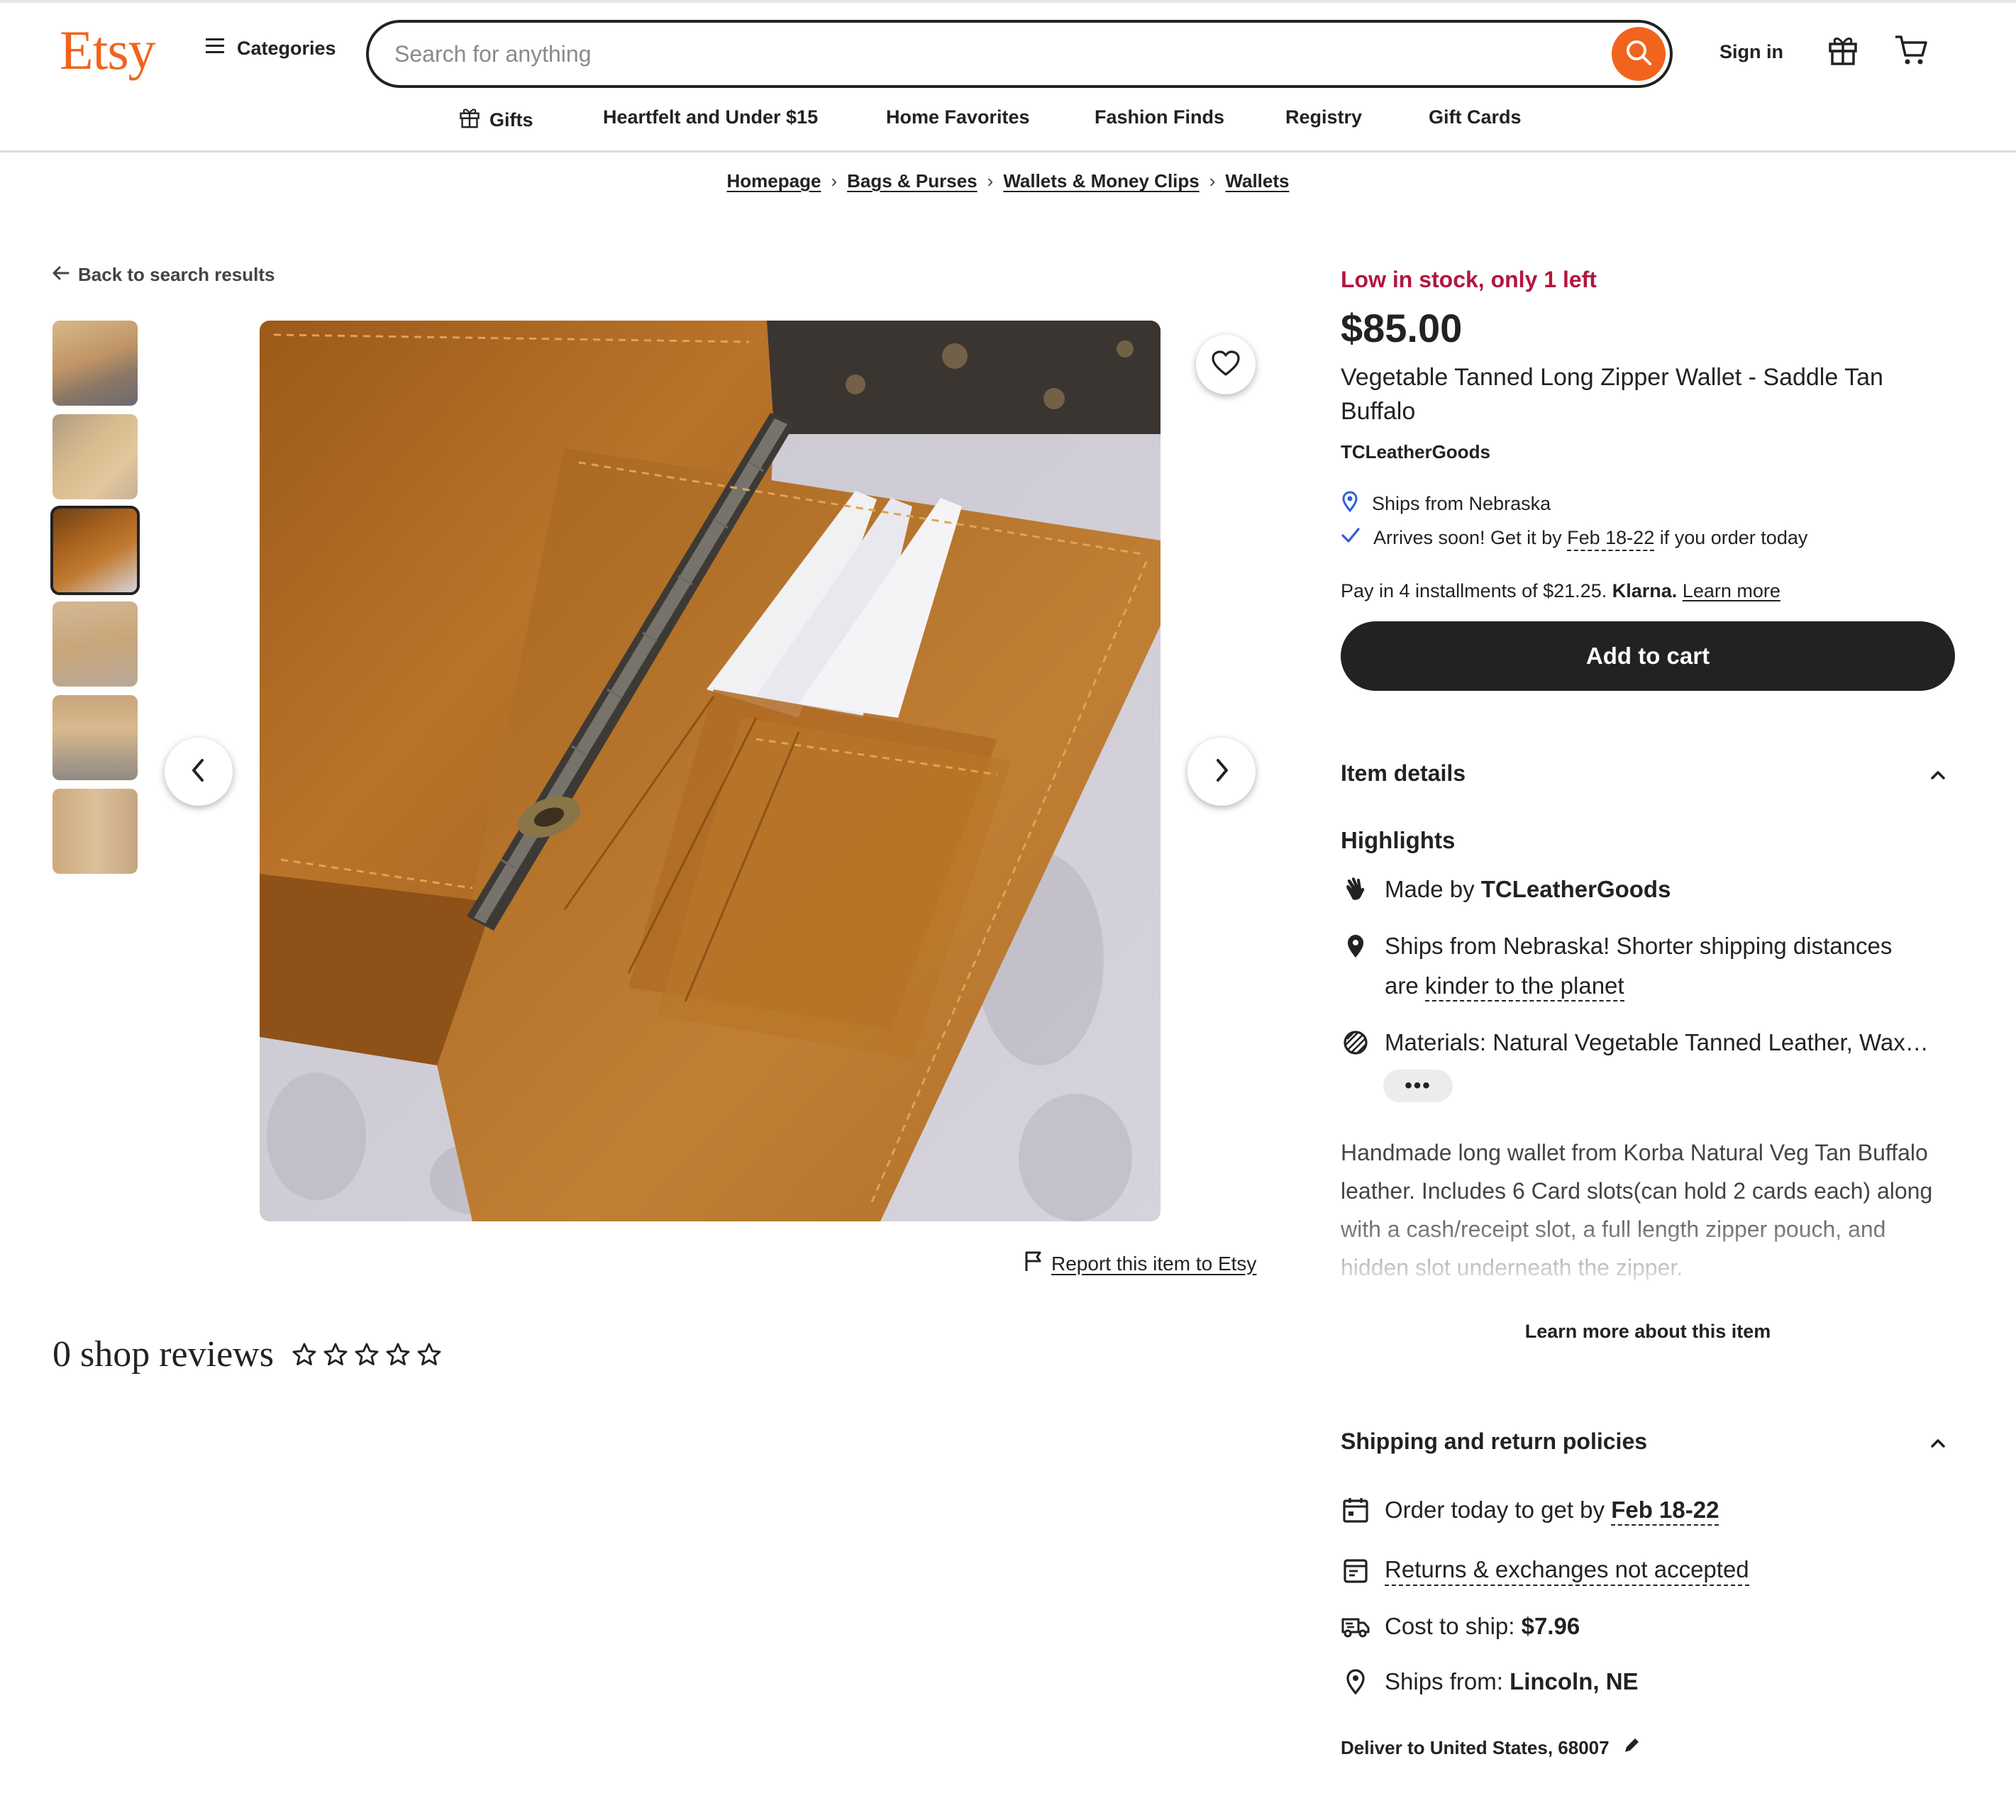 Image resolution: width=2016 pixels, height=1820 pixels. Describe the element at coordinates (1843, 52) in the screenshot. I see `gift-icon` at that location.